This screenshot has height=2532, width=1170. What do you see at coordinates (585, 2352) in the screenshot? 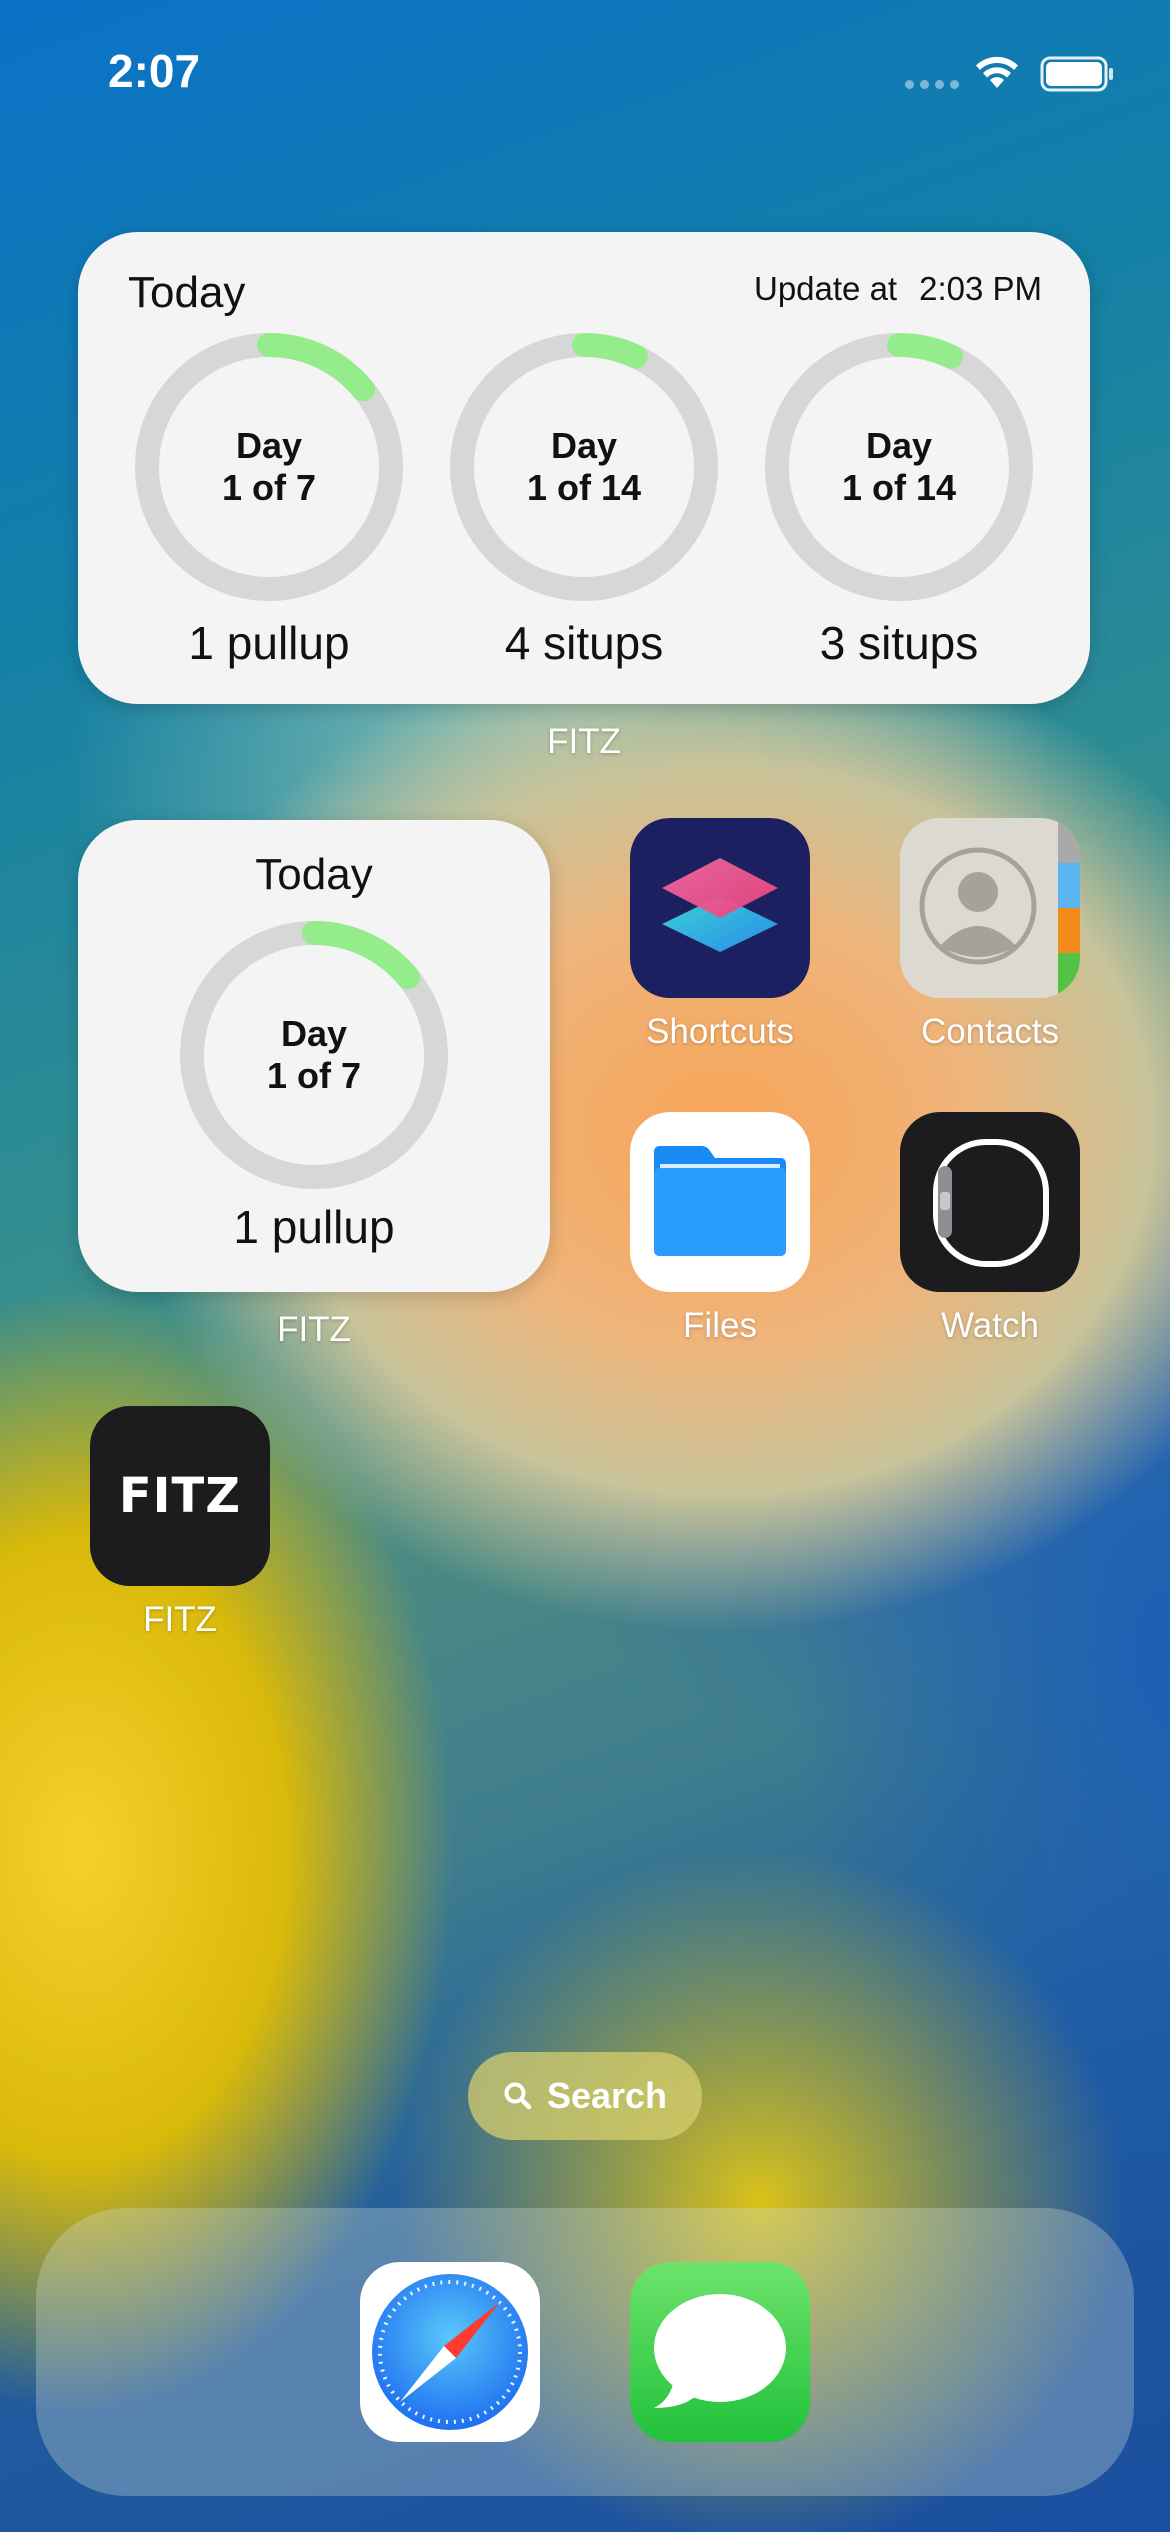
I see `dock` at bounding box center [585, 2352].